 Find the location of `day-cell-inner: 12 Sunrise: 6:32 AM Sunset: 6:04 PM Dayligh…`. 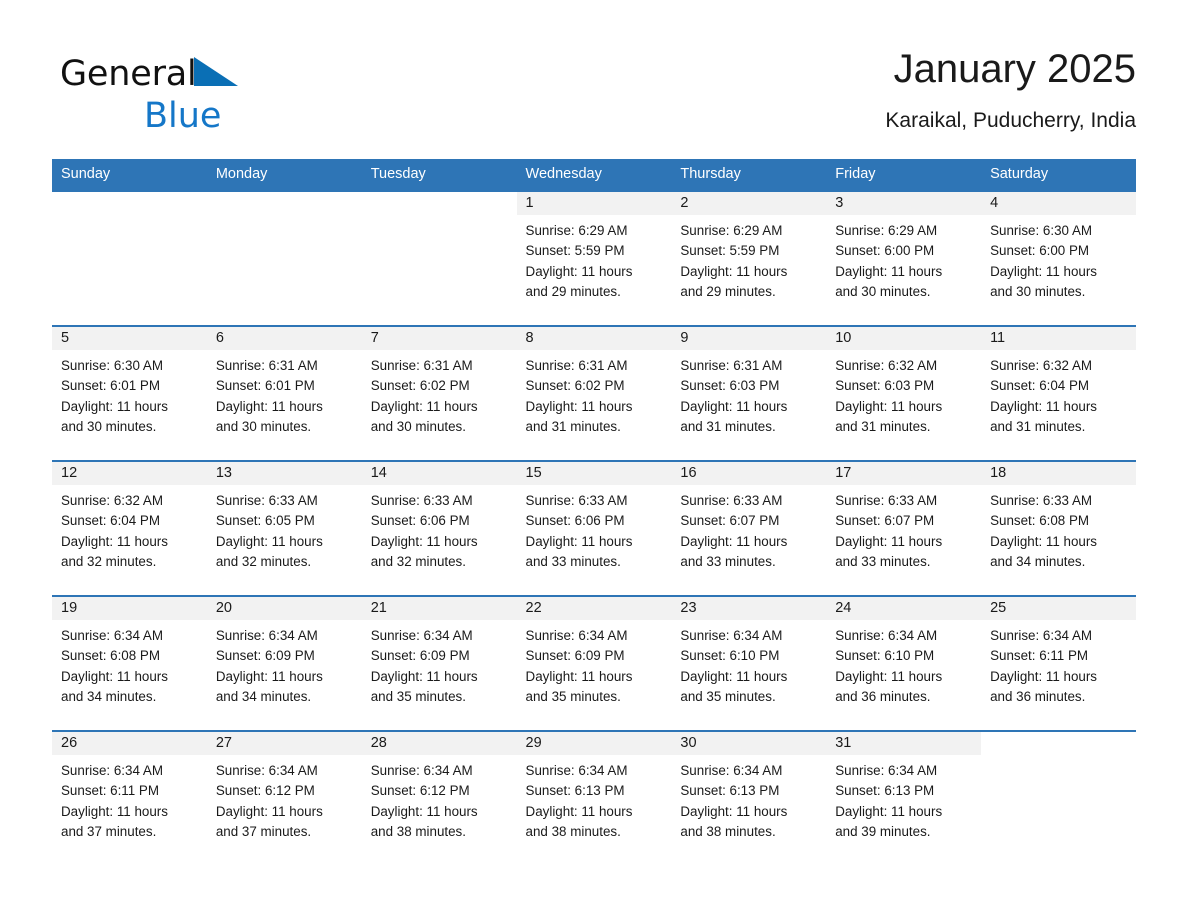

day-cell-inner: 12 Sunrise: 6:32 AM Sunset: 6:04 PM Dayligh… is located at coordinates (129, 528).